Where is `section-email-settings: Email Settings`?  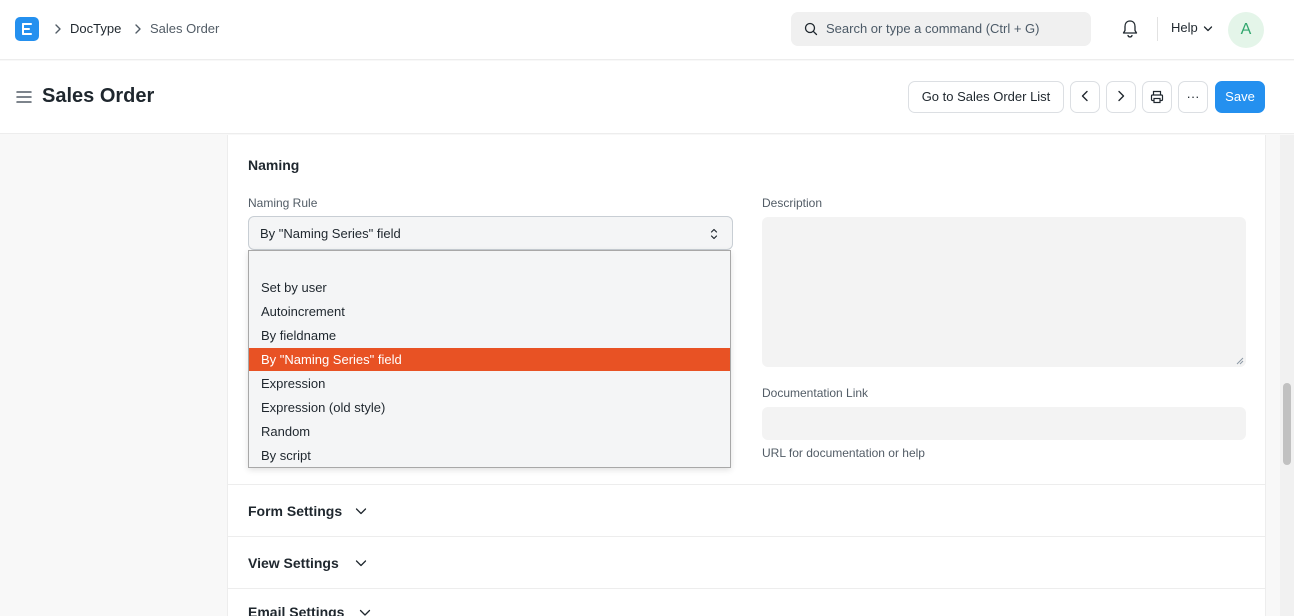 section-email-settings: Email Settings is located at coordinates (296, 610).